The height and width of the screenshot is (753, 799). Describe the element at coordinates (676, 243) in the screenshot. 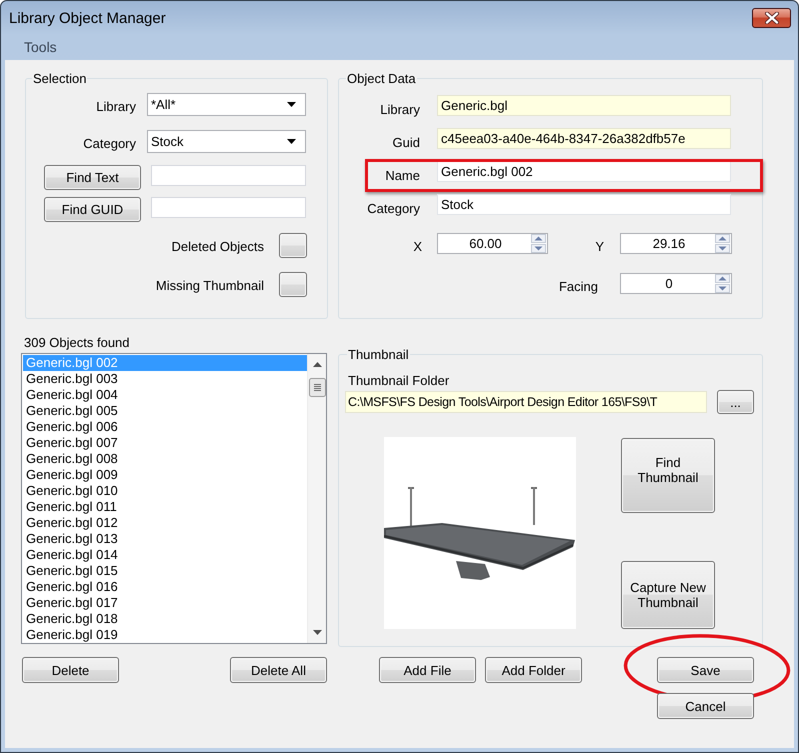

I see `number-spinner: 29.16` at that location.